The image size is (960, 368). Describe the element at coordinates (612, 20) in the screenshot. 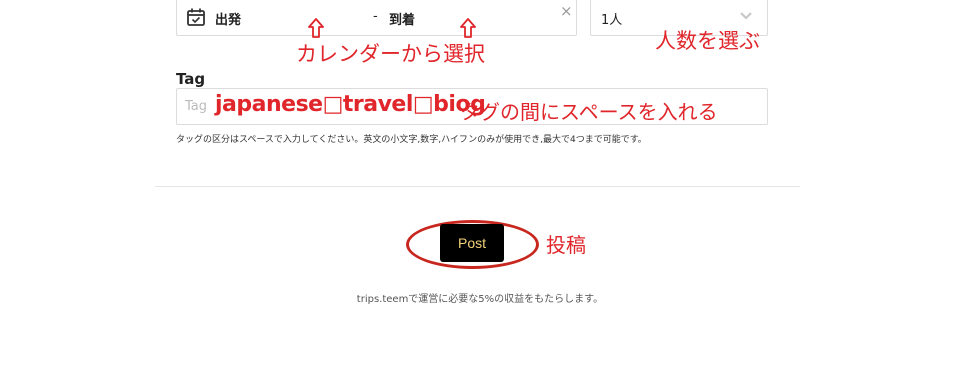

I see `people-selected-value: 1人` at that location.